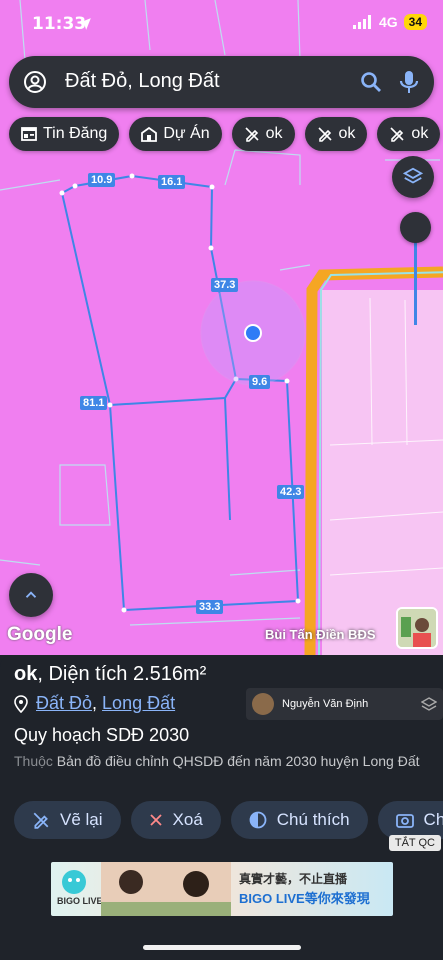  Describe the element at coordinates (186, 133) in the screenshot. I see `chip-label: Dự Án` at that location.